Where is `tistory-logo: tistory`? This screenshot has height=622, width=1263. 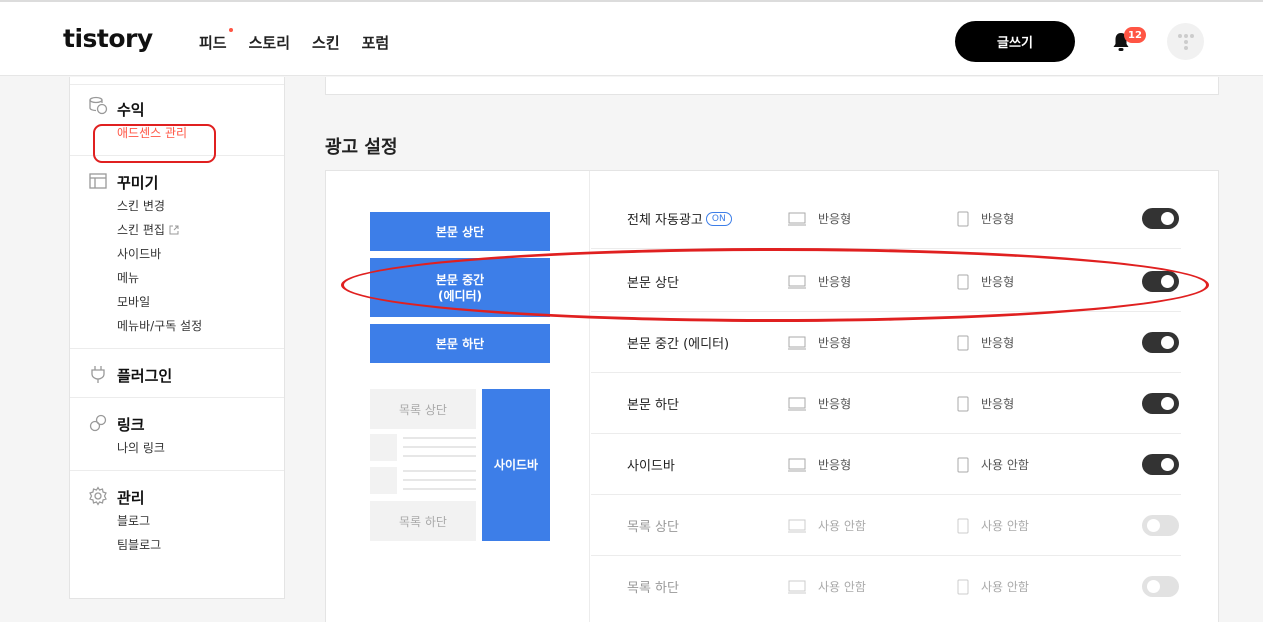
tistory-logo: tistory is located at coordinates (108, 38).